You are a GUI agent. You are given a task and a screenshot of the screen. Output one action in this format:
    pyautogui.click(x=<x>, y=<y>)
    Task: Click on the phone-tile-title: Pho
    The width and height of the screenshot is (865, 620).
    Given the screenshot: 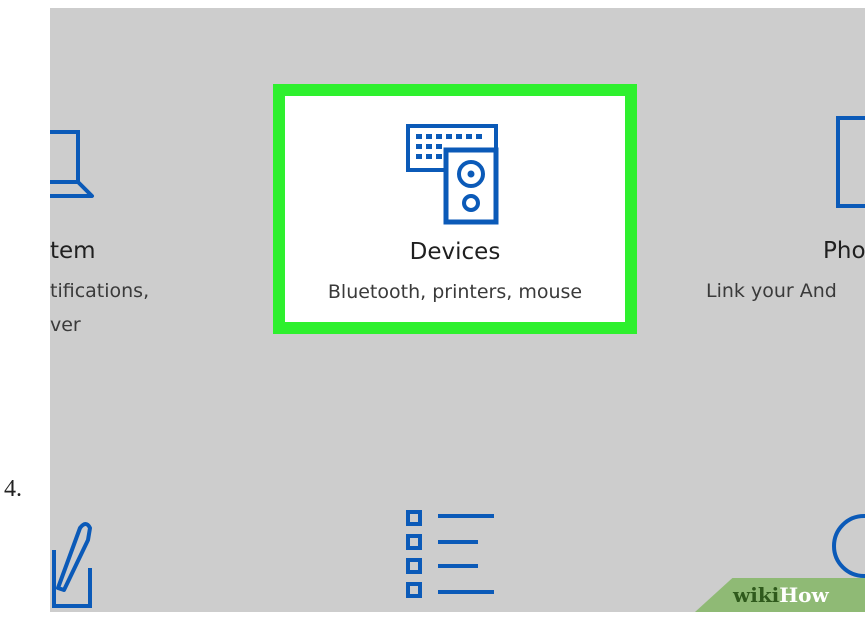 What is the action you would take?
    pyautogui.click(x=844, y=251)
    